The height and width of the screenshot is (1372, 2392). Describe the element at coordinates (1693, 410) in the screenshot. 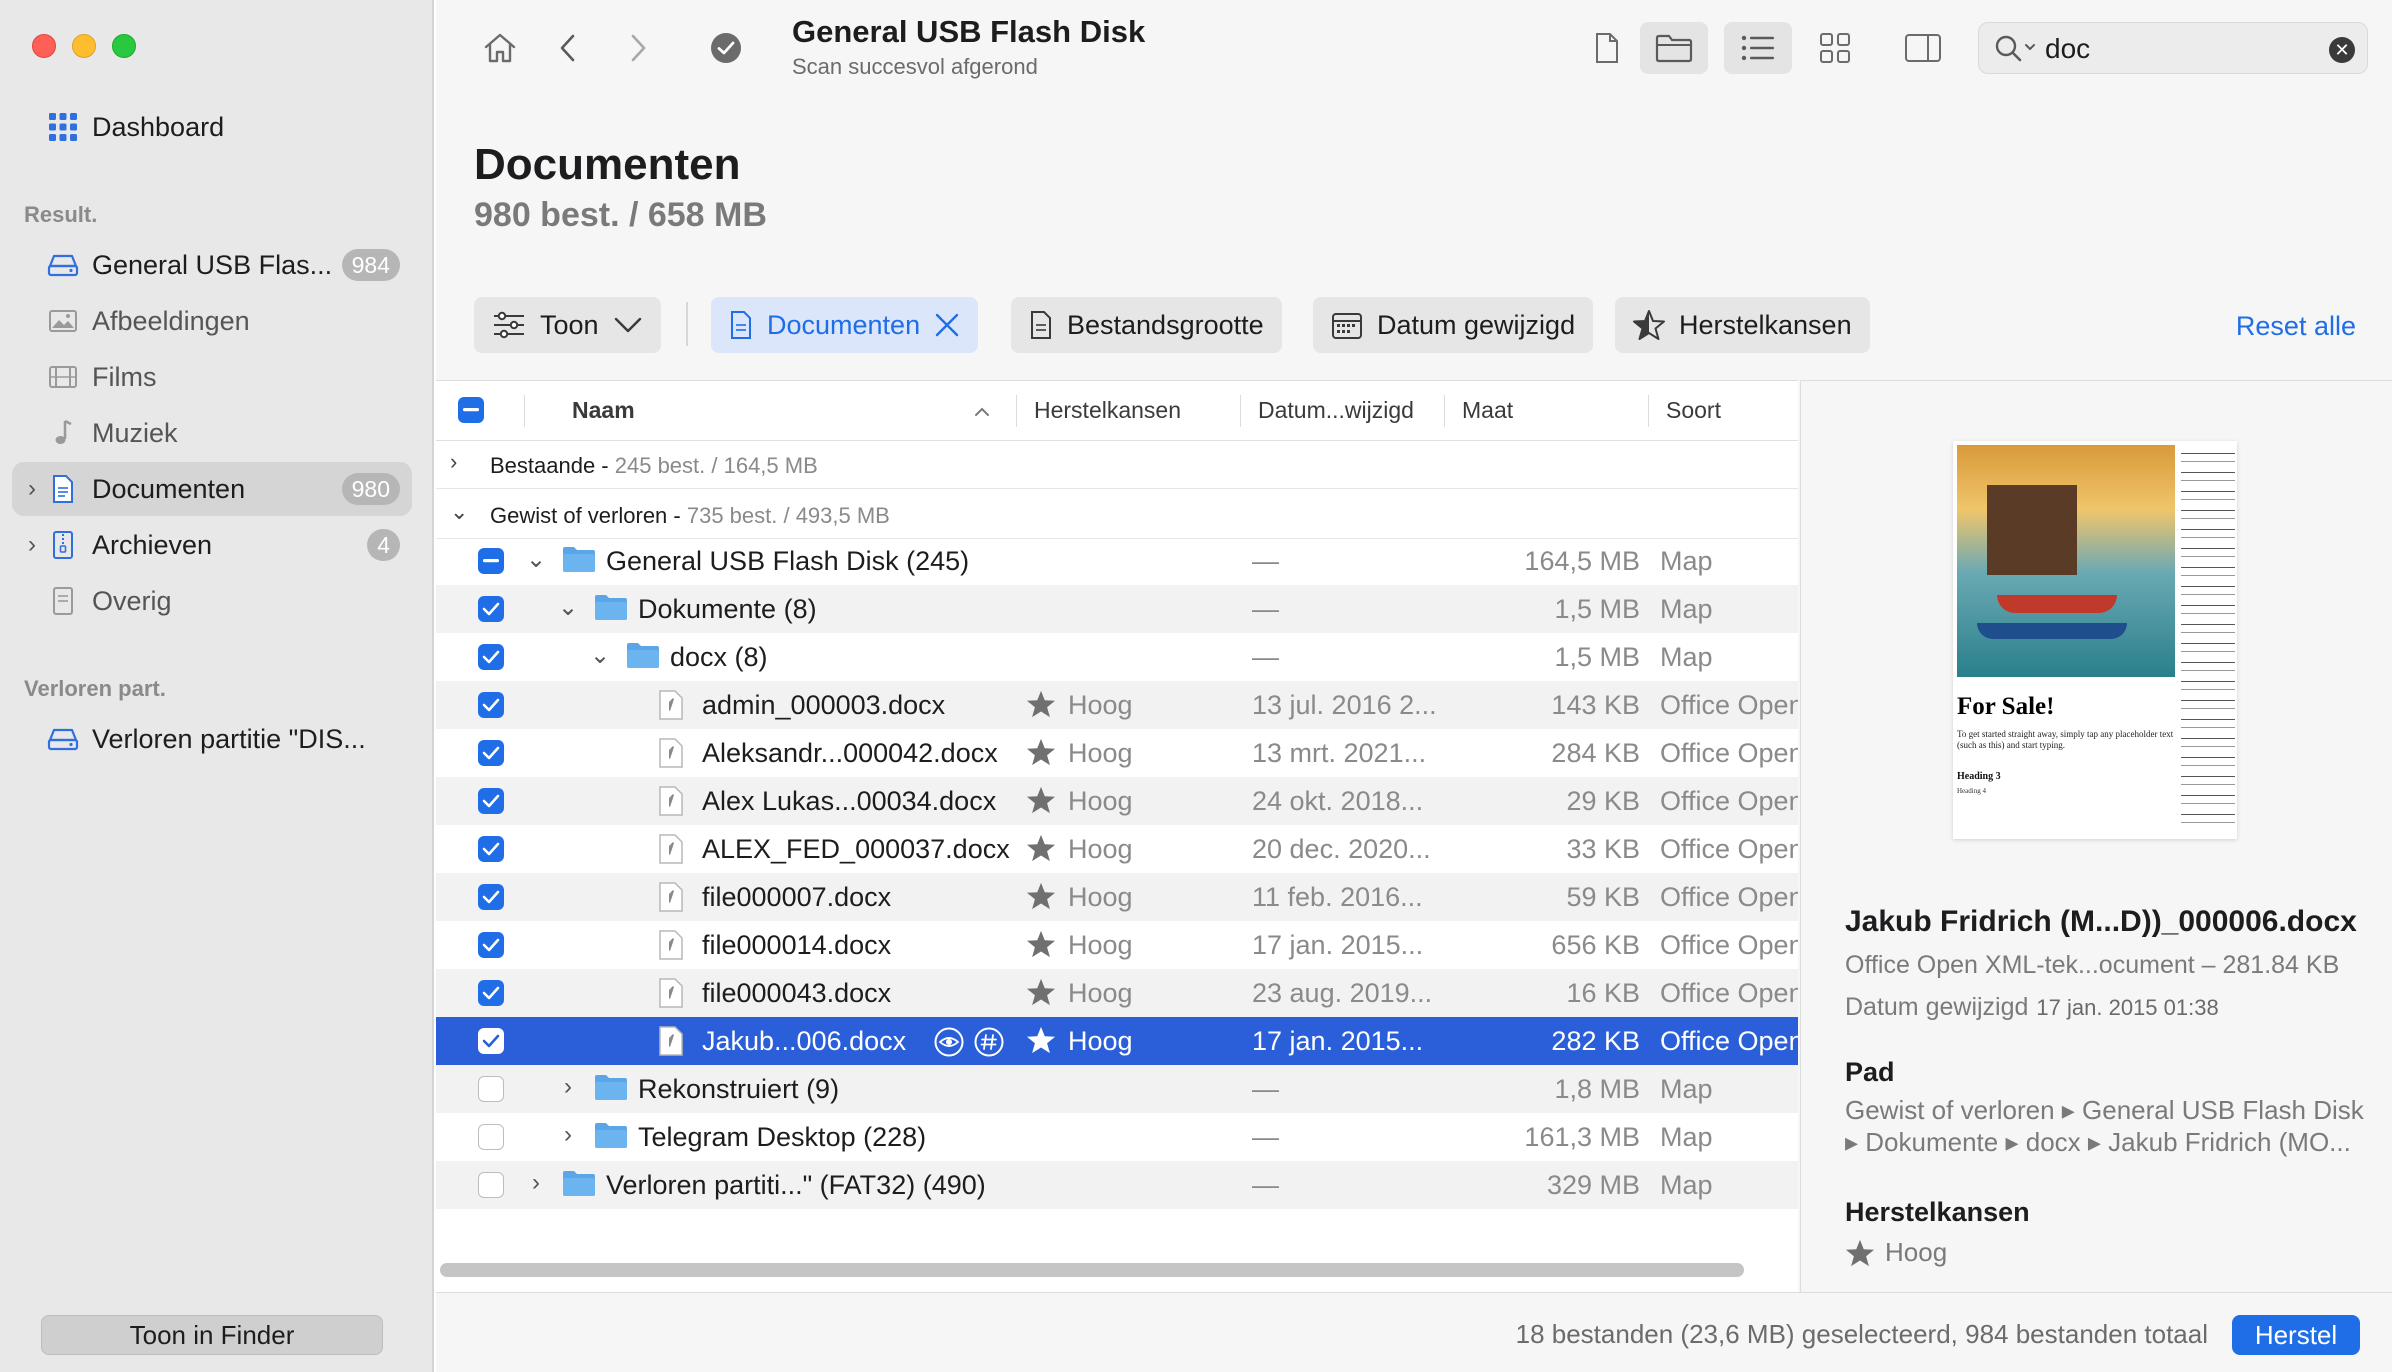

I see `column-soort: Soort` at that location.